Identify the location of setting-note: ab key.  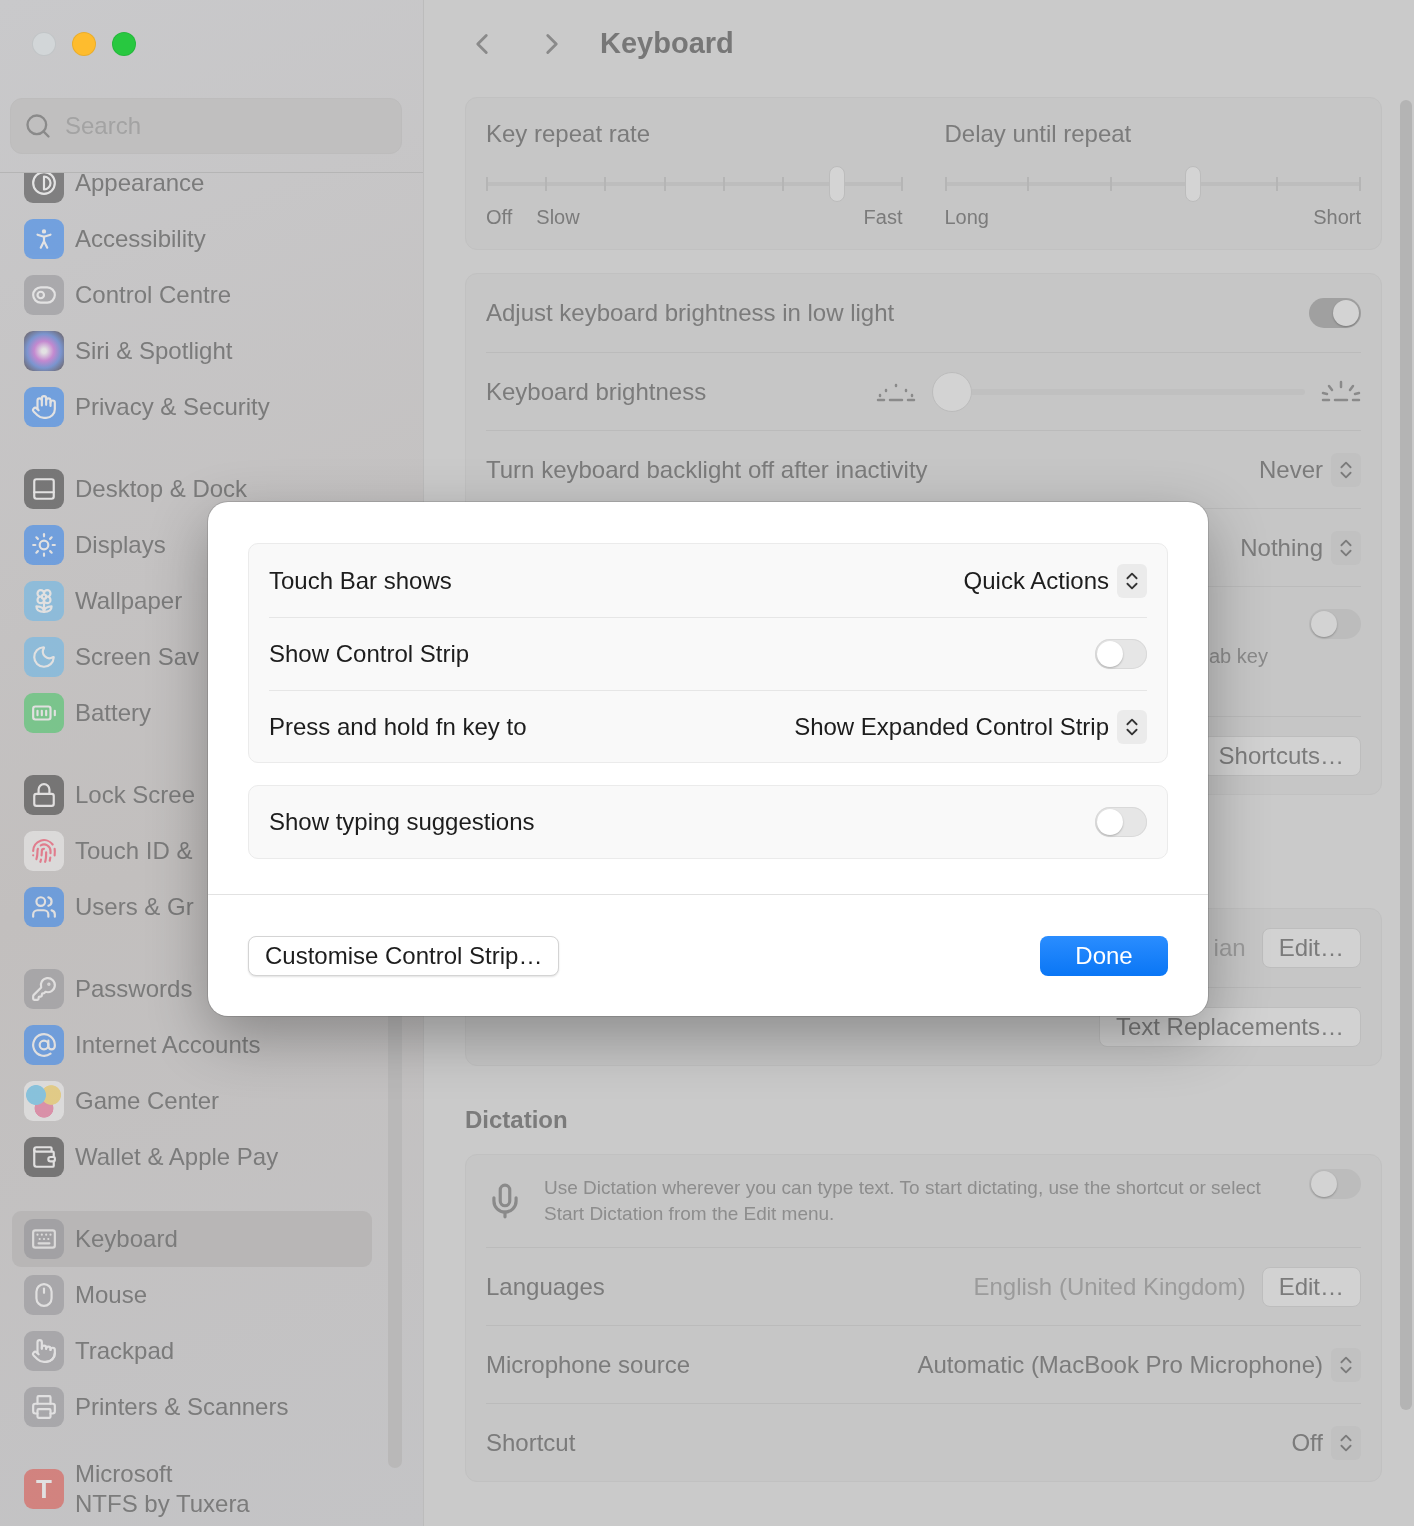
(1238, 656).